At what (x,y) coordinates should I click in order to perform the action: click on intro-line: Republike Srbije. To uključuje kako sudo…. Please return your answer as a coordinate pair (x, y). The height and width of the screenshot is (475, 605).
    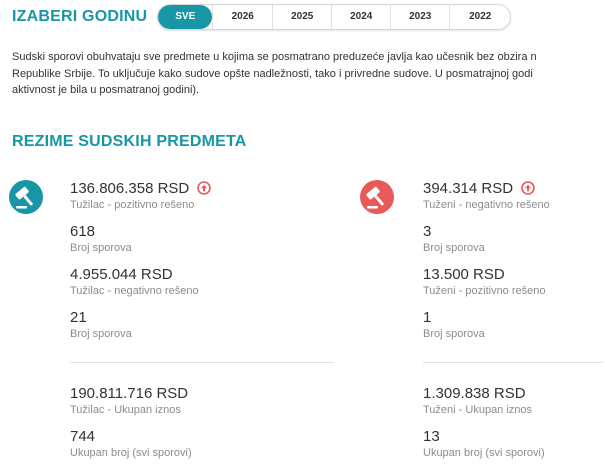
    Looking at the image, I should click on (272, 73).